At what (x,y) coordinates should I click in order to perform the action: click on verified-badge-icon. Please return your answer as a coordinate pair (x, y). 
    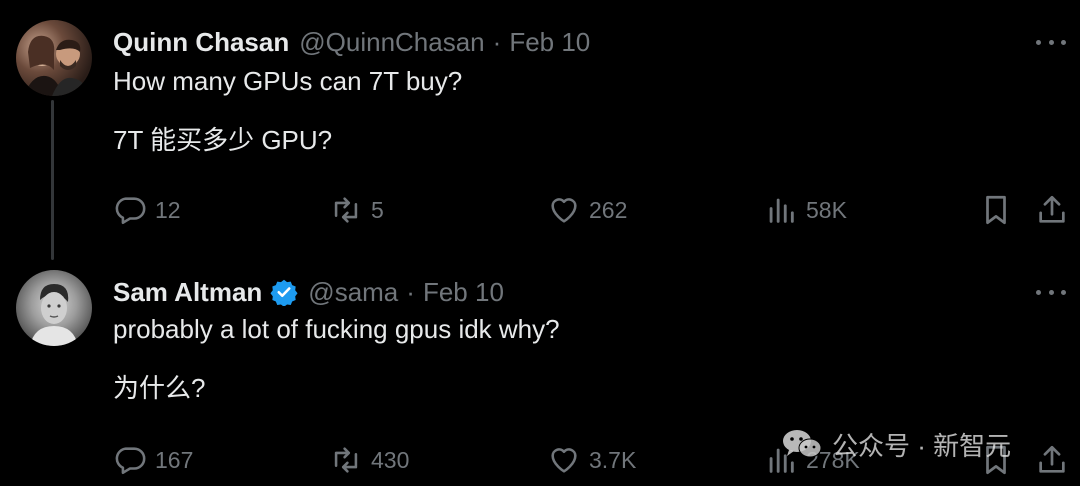
    Looking at the image, I should click on (284, 292).